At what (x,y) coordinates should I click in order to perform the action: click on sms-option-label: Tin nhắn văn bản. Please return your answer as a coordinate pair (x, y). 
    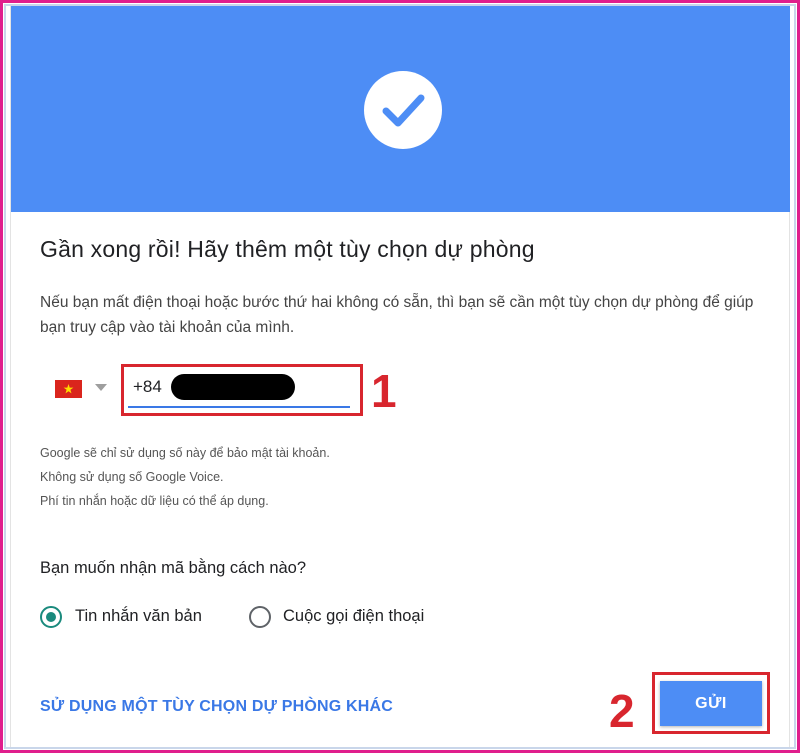
    Looking at the image, I should click on (138, 616).